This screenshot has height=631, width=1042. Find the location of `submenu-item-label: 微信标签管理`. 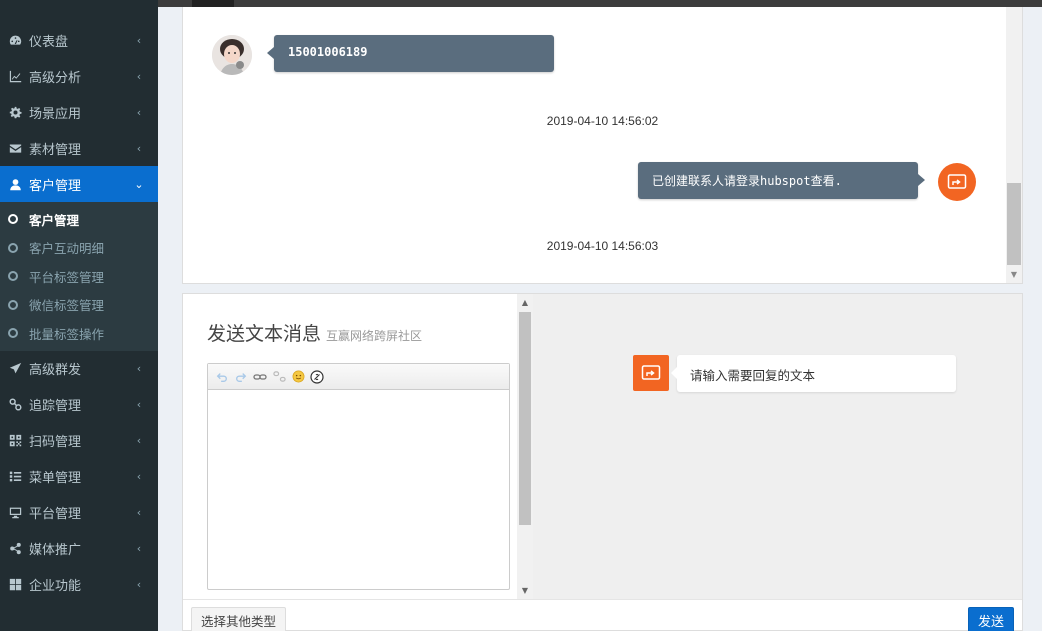

submenu-item-label: 微信标签管理 is located at coordinates (67, 306).